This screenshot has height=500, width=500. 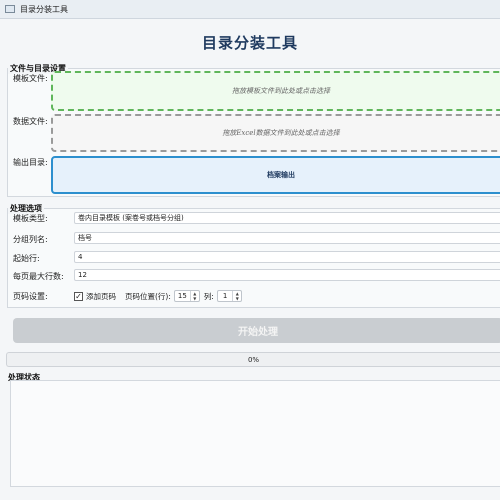 What do you see at coordinates (10, 9) in the screenshot?
I see `app-icon` at bounding box center [10, 9].